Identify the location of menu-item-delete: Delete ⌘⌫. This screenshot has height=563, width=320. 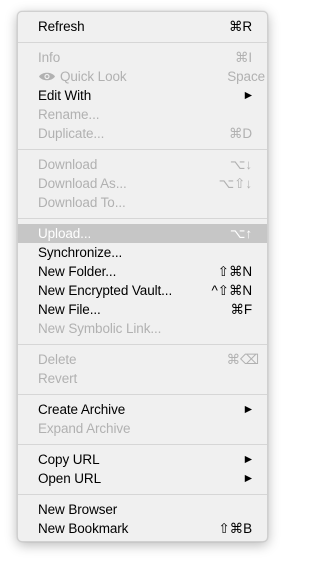
(142, 359).